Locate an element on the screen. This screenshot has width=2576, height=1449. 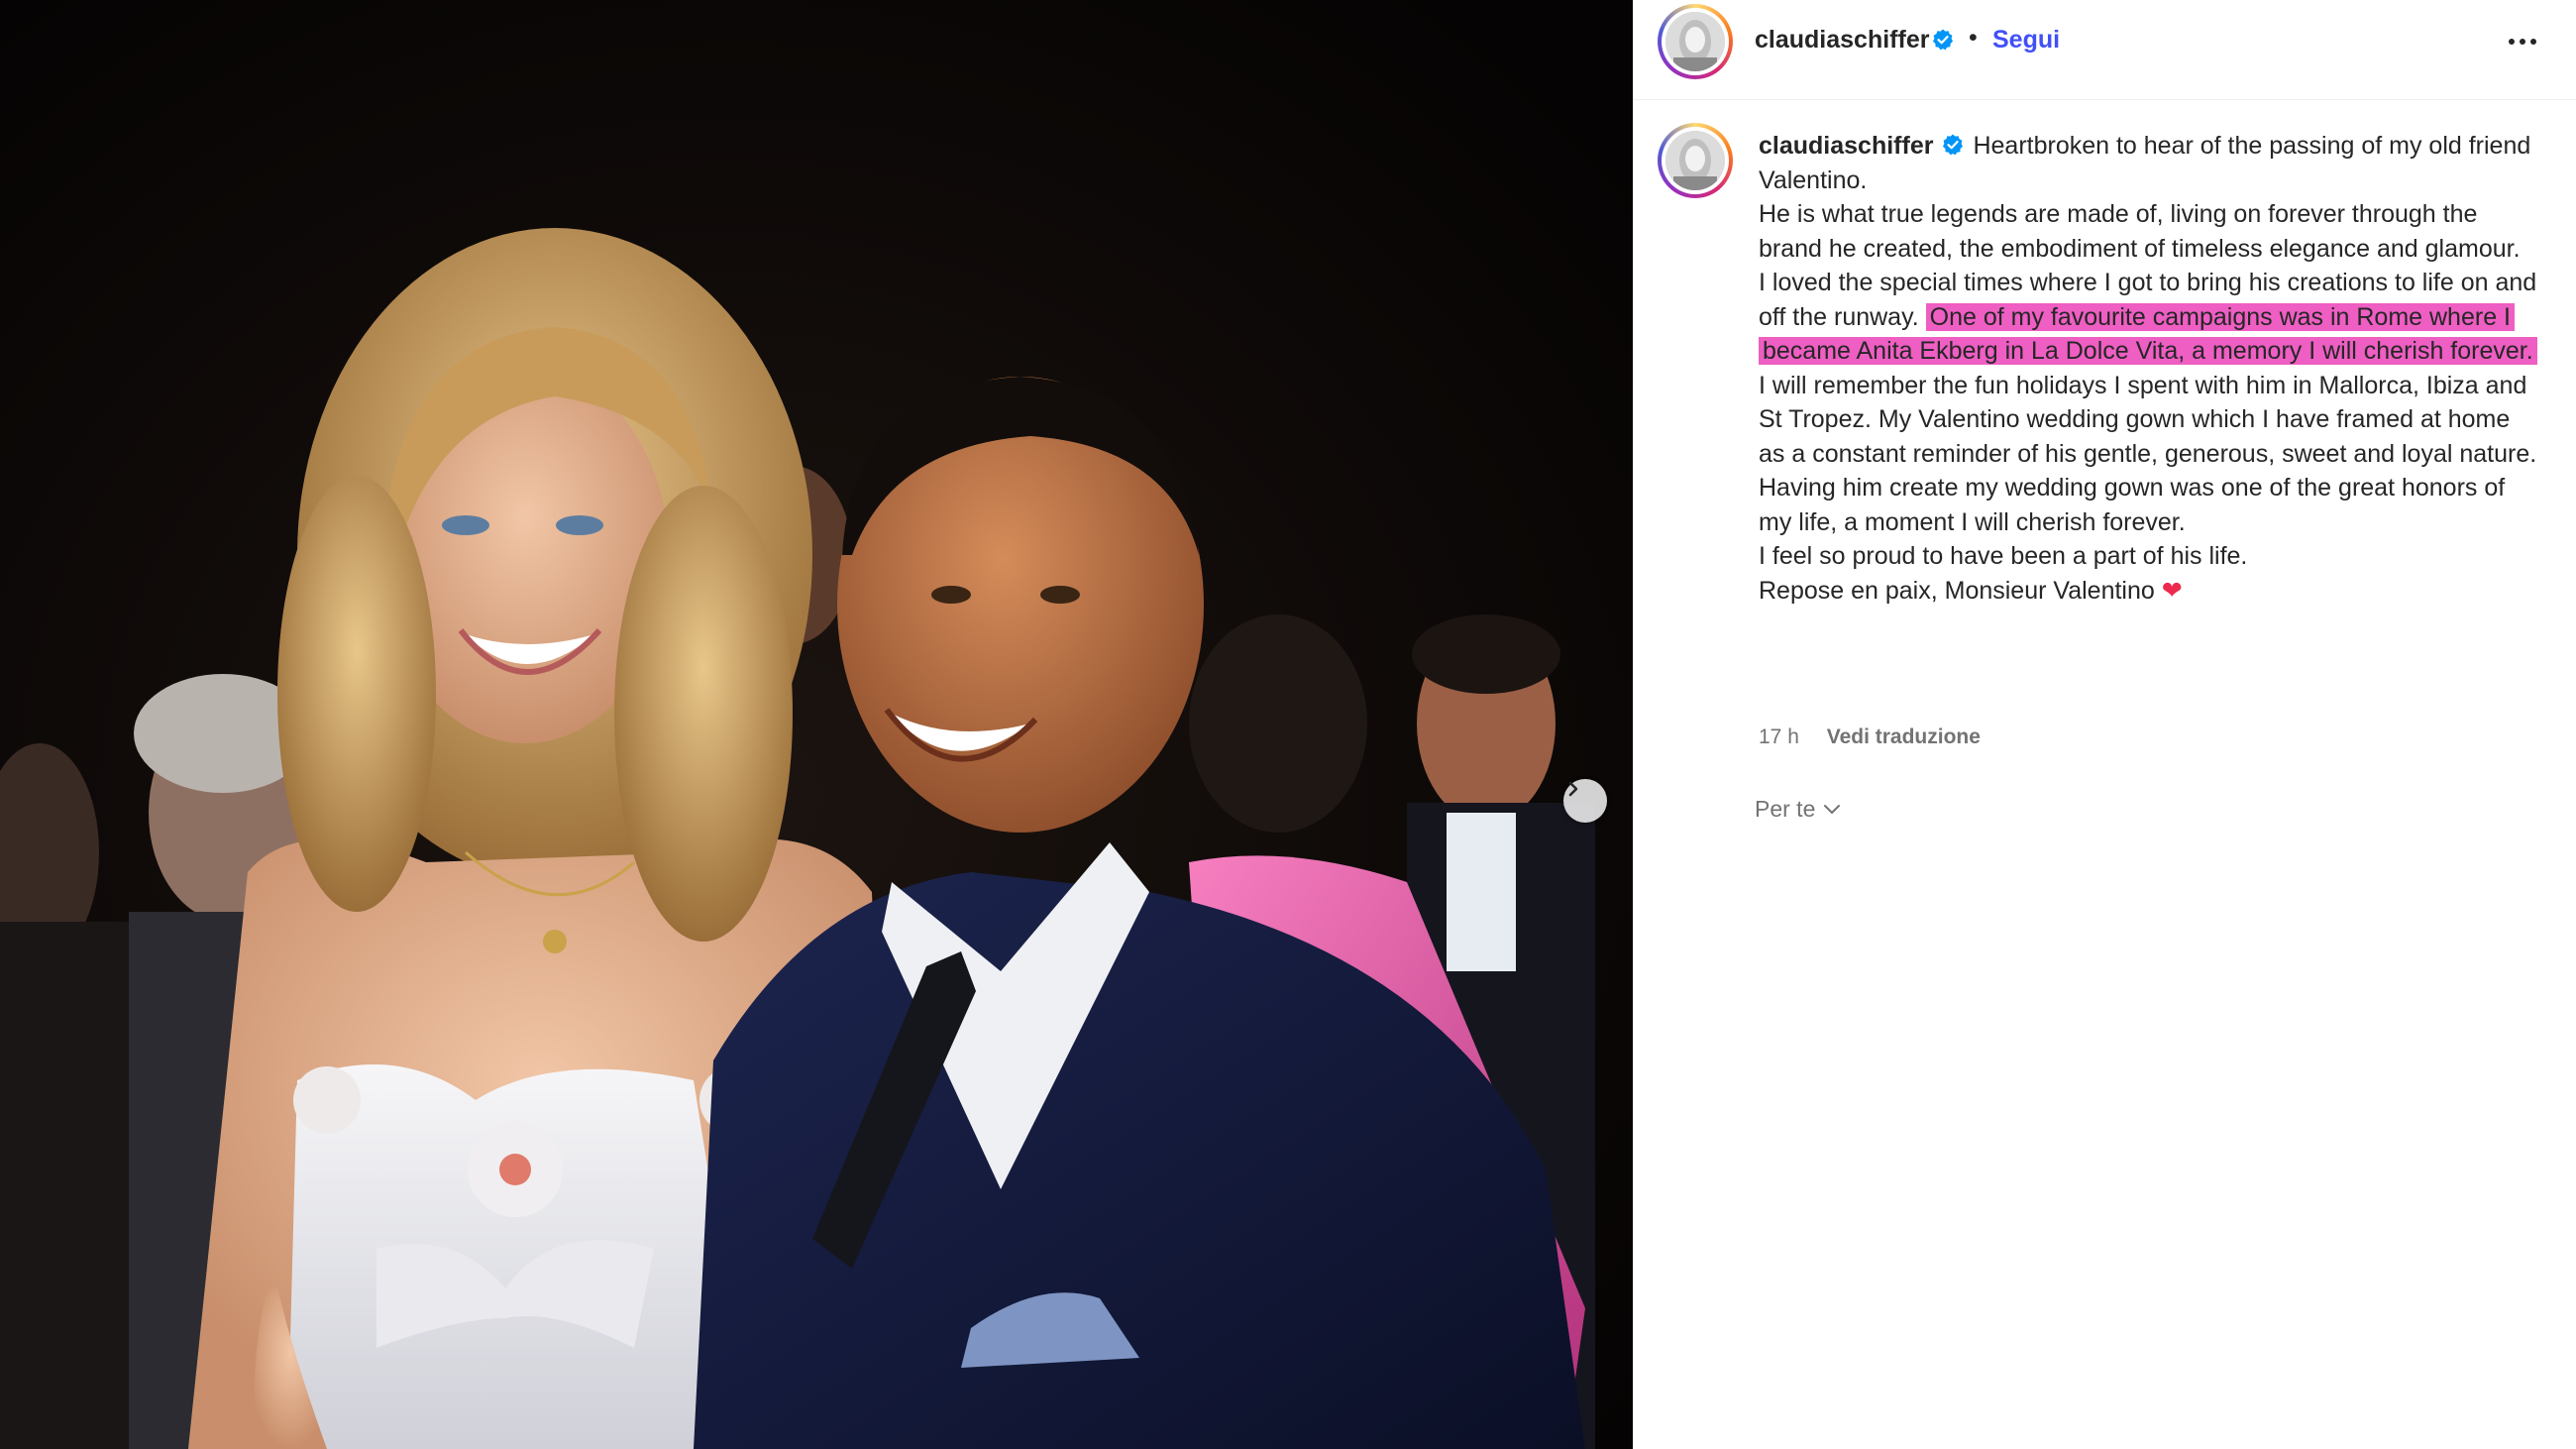
post-meta: 17 h Vedi traduzione is located at coordinates (1870, 737).